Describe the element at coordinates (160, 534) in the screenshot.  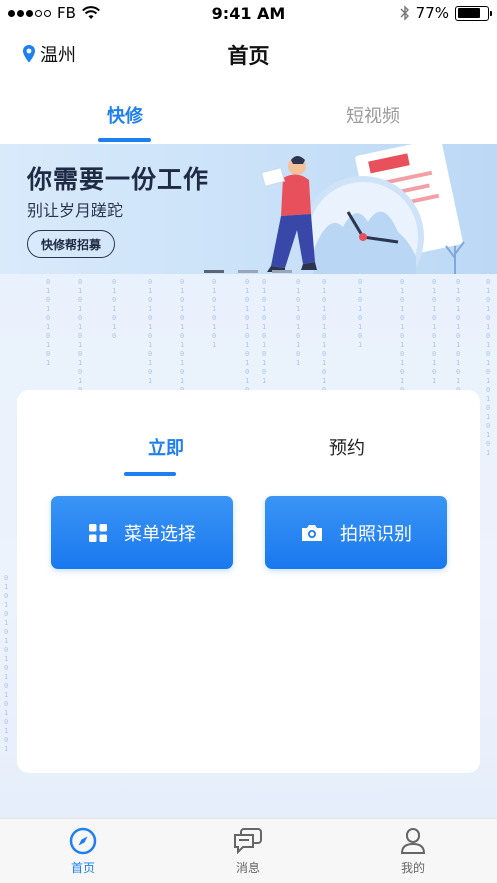
I see `menu-select-label: 菜单选择` at that location.